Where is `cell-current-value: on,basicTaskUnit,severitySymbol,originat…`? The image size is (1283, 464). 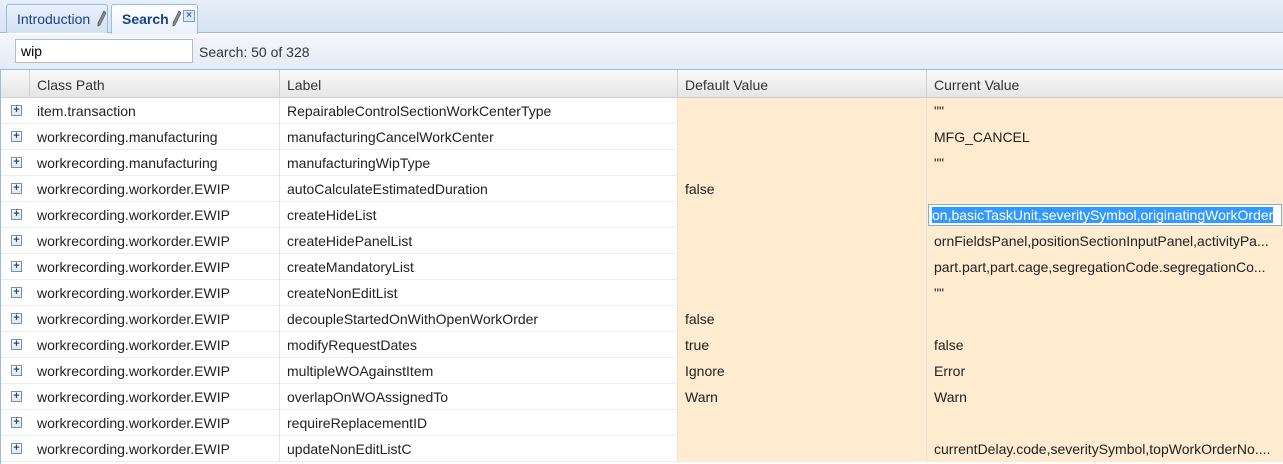
cell-current-value: on,basicTaskUnit,severitySymbol,originat… is located at coordinates (1105, 215).